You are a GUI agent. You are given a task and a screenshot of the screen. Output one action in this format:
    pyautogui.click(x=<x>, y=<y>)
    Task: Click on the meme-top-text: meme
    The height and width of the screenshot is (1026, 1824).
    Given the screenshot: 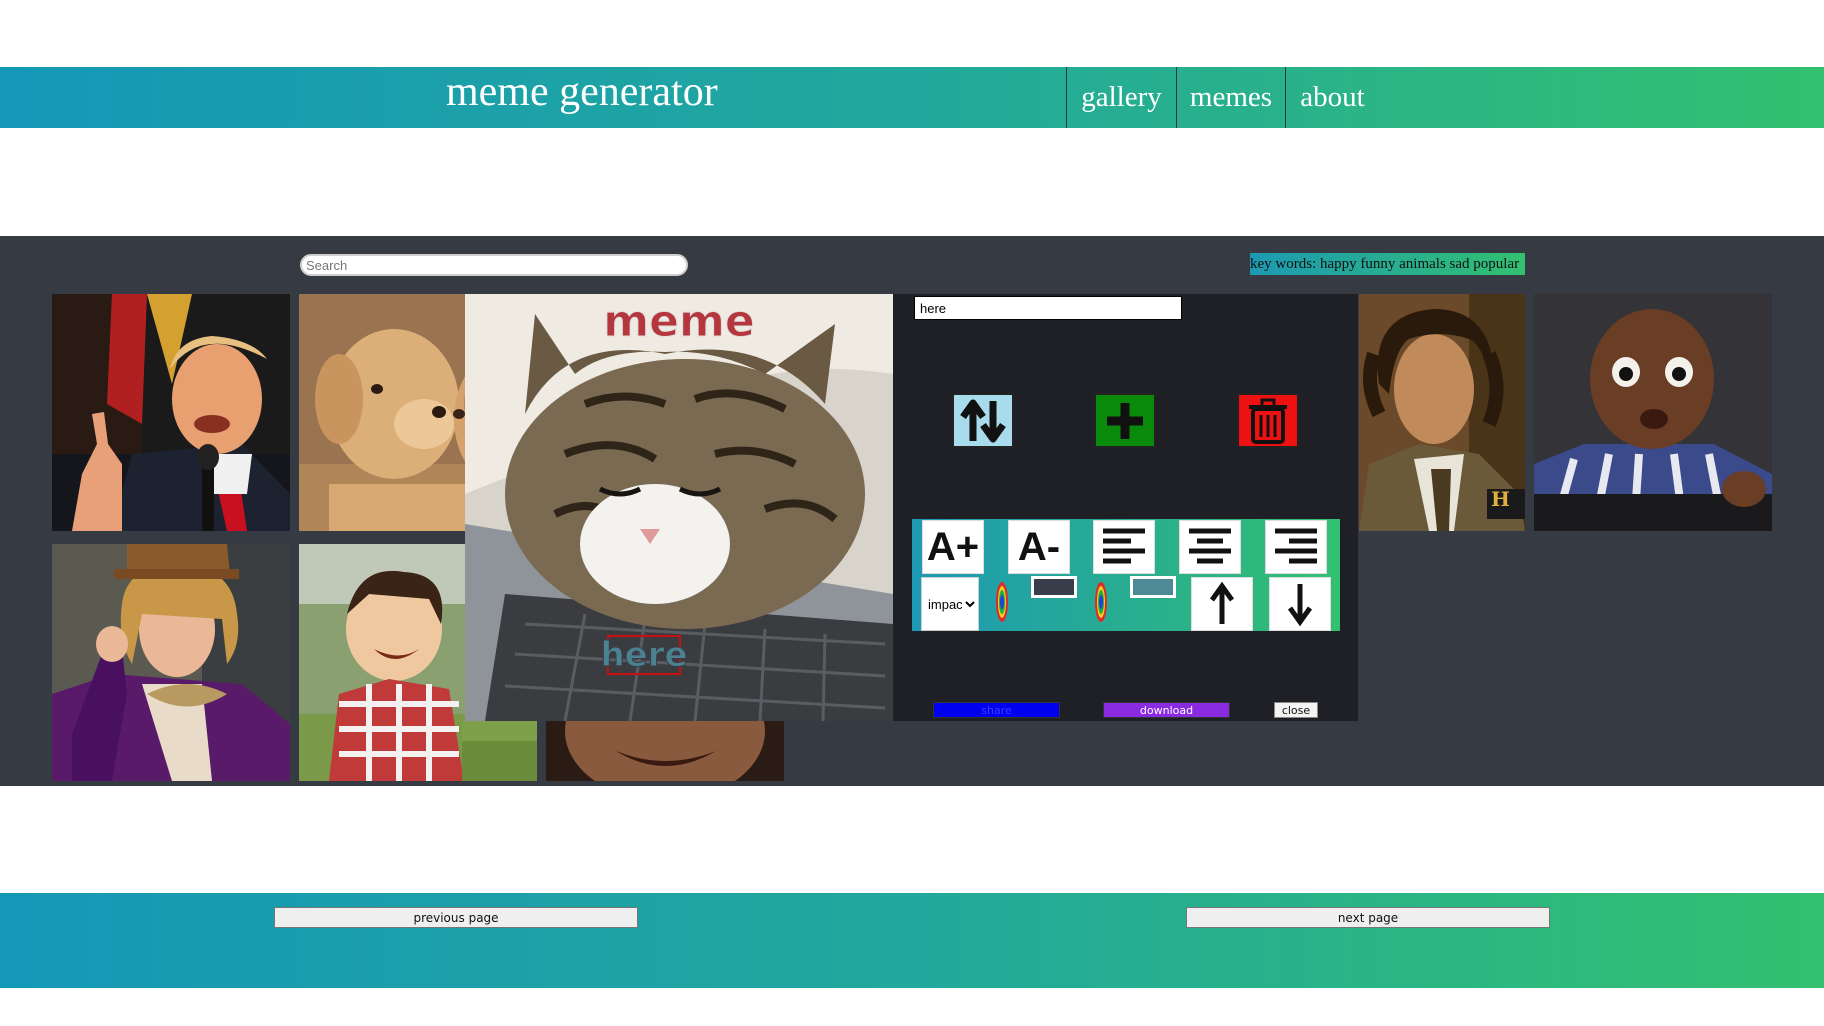 What is the action you would take?
    pyautogui.click(x=679, y=322)
    